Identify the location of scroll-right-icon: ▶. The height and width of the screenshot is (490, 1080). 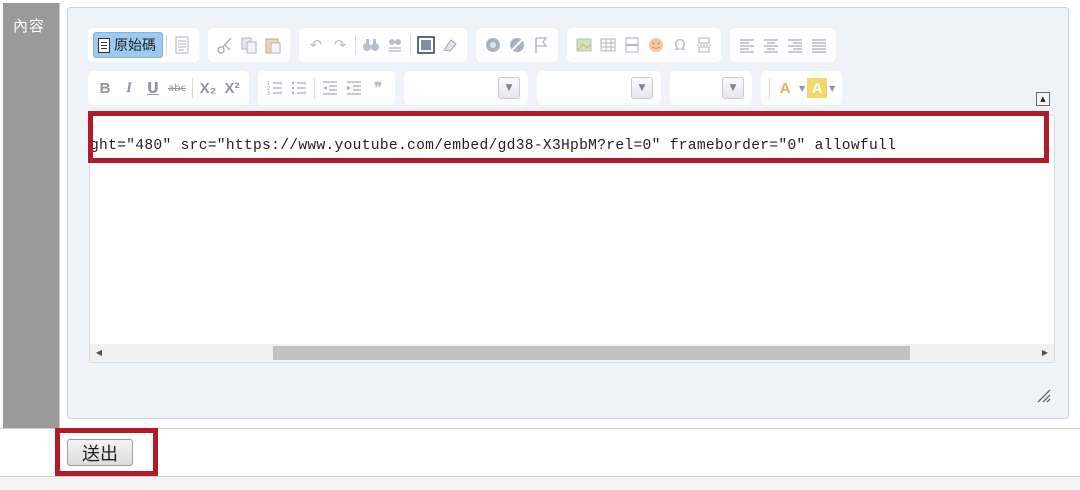
(1045, 353).